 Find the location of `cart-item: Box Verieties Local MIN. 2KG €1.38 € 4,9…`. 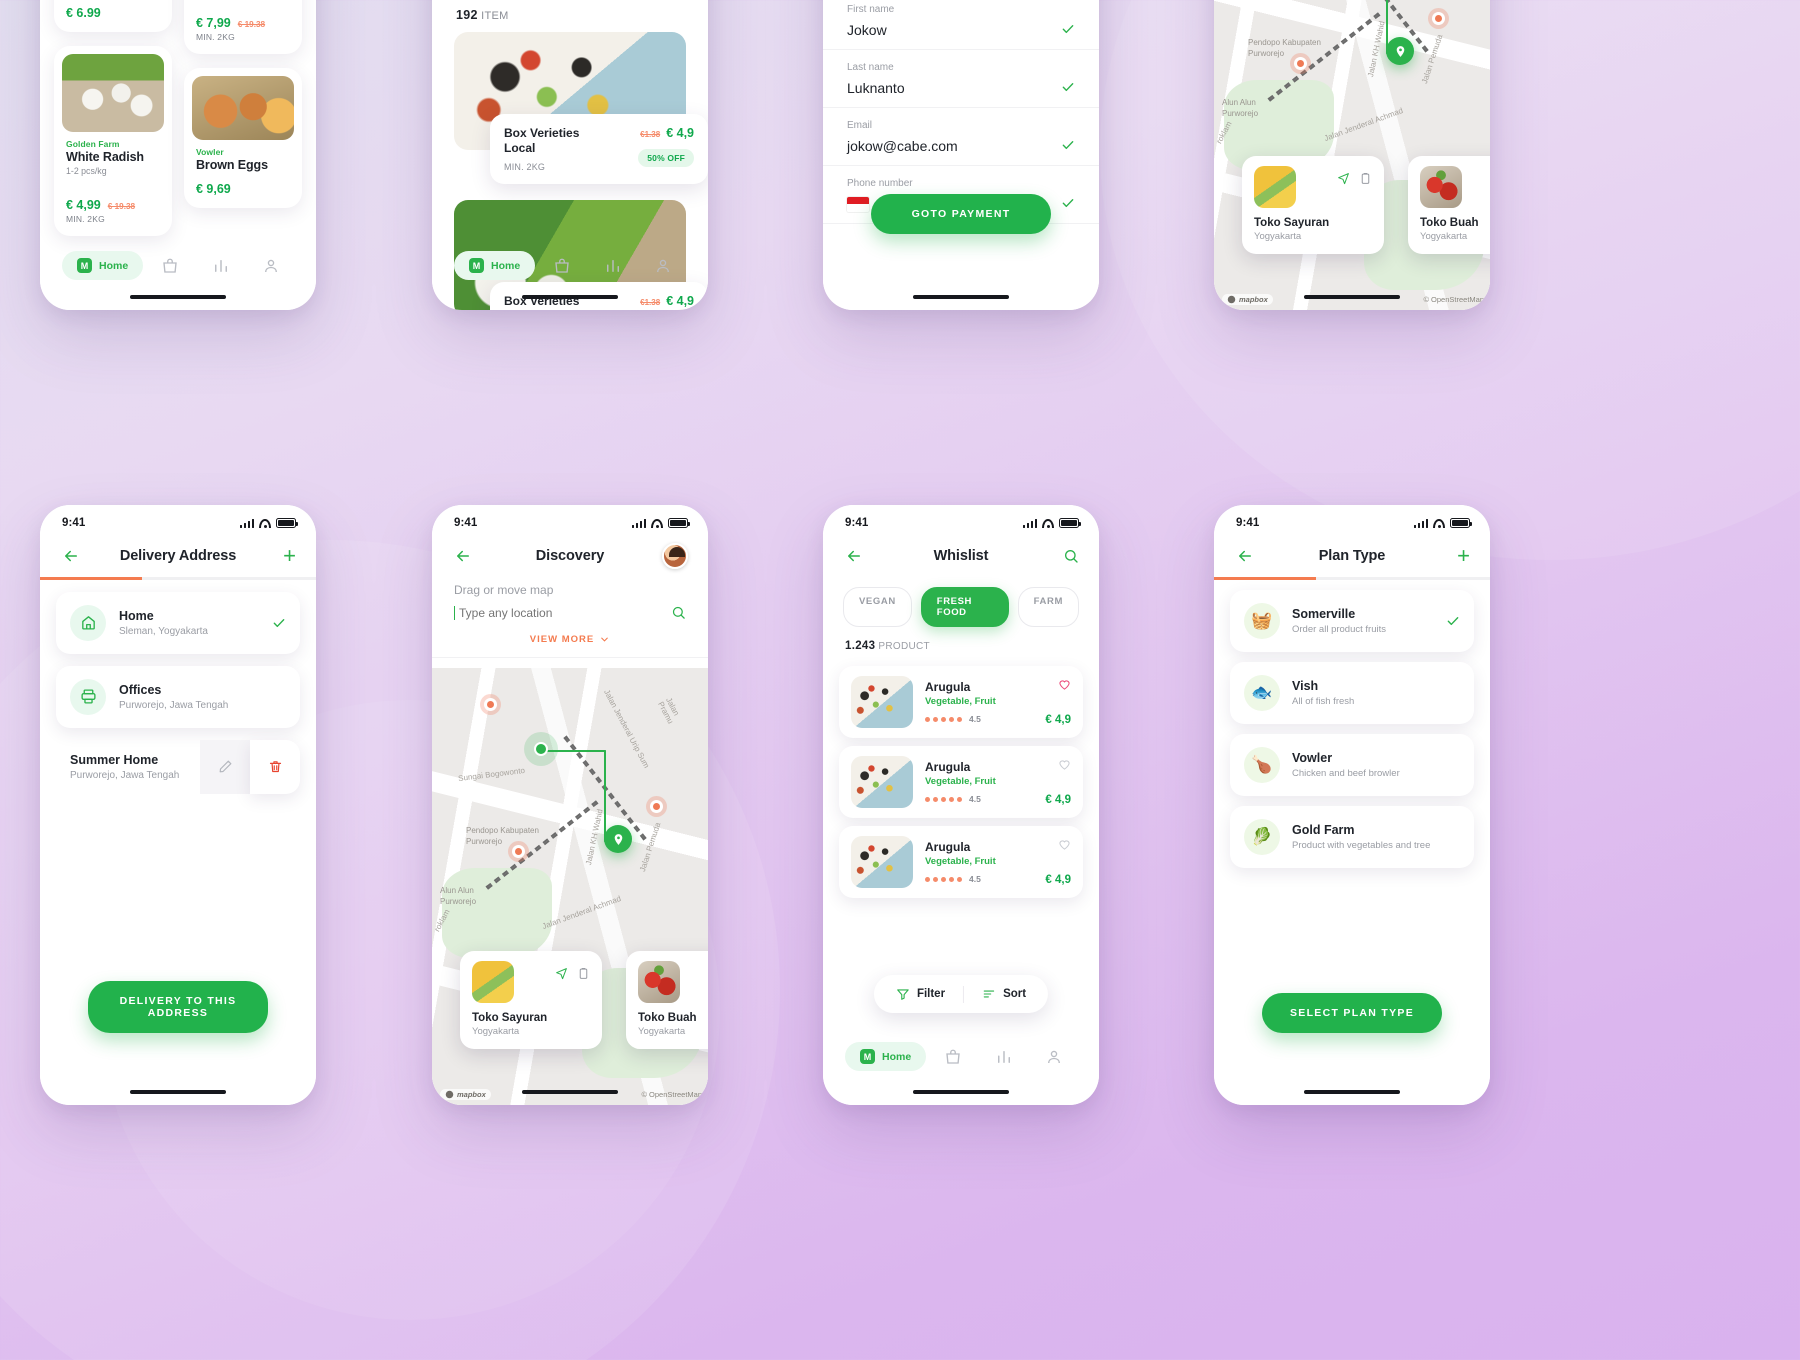

cart-item: Box Verieties Local MIN. 2KG €1.38 € 4,9… is located at coordinates (570, 108).